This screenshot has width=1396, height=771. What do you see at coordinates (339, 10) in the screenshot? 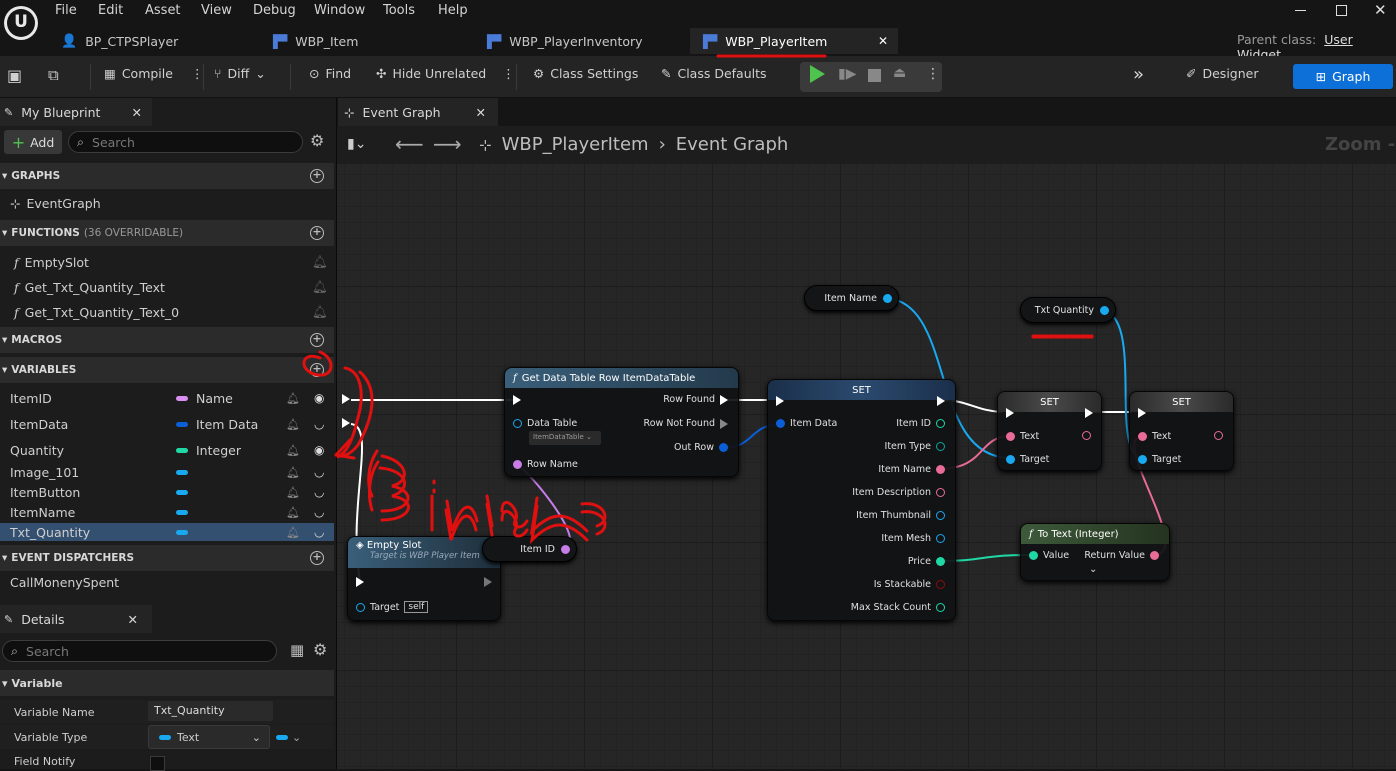
I see `menu-window: Window` at bounding box center [339, 10].